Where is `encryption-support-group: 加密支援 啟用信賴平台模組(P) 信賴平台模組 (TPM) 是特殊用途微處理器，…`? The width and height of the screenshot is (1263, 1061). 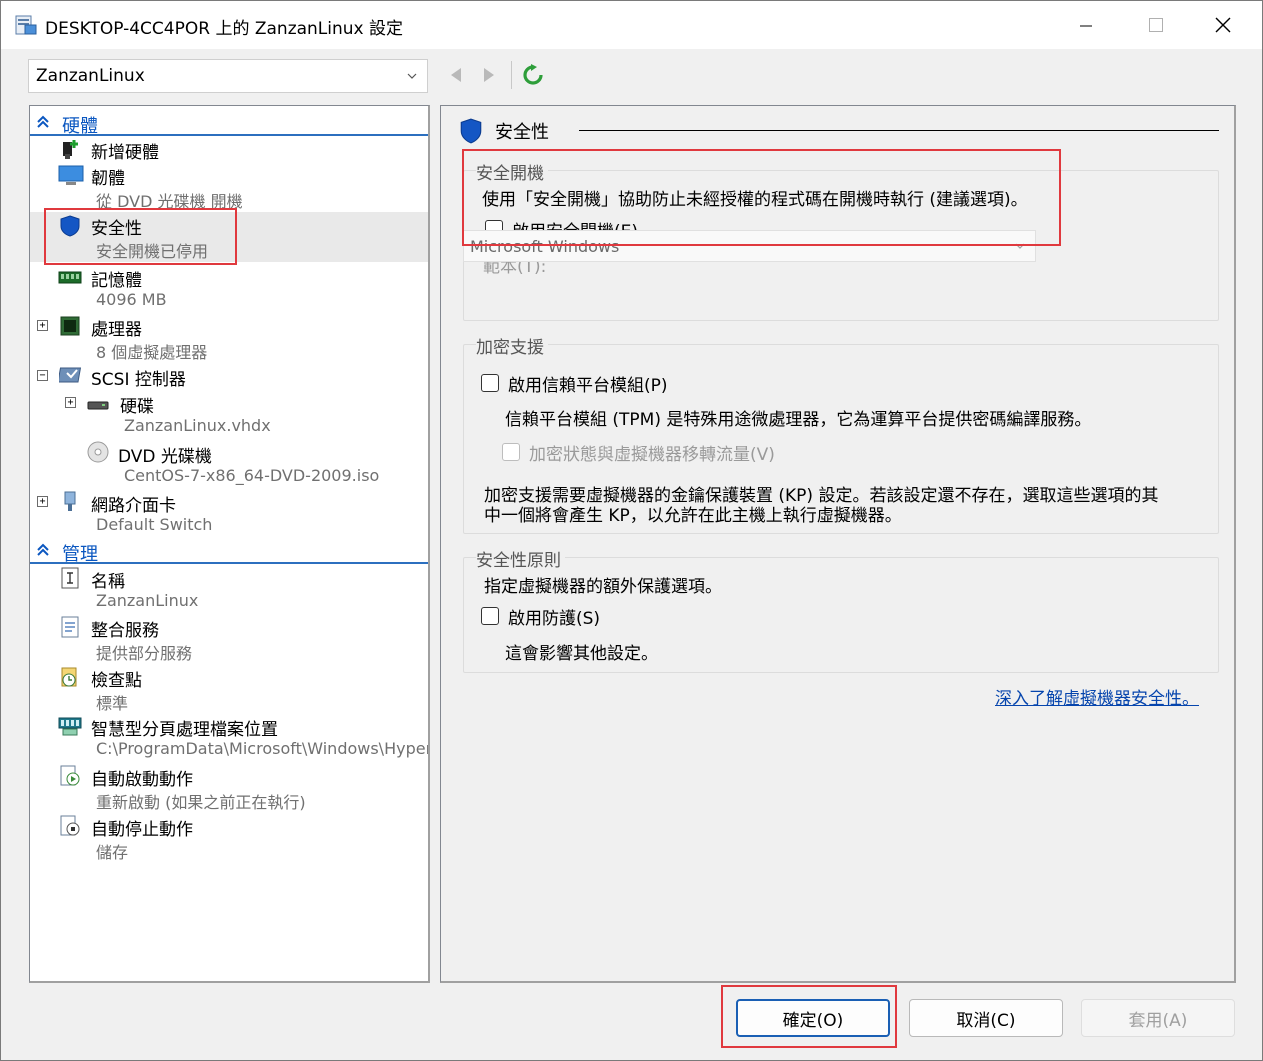 encryption-support-group: 加密支援 啟用信賴平台模組(P) 信賴平台模組 (TPM) 是特殊用途微處理器，… is located at coordinates (841, 433).